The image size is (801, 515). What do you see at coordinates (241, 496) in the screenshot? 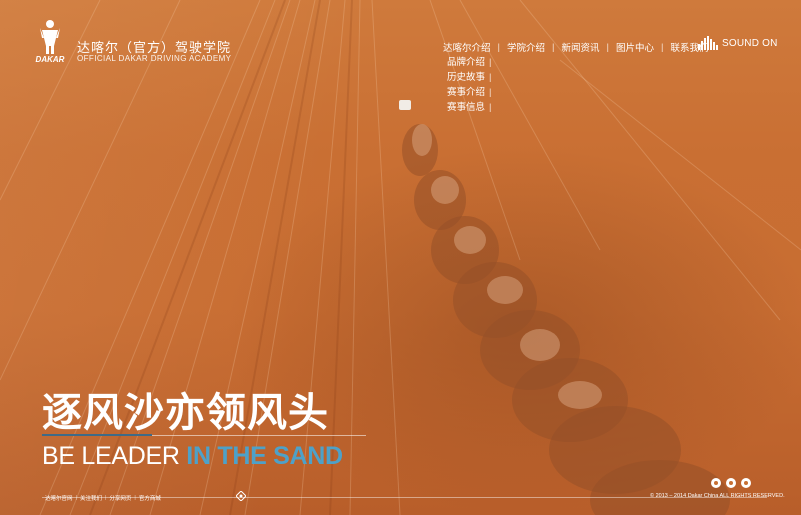
I see `diamond-scroll-icon` at bounding box center [241, 496].